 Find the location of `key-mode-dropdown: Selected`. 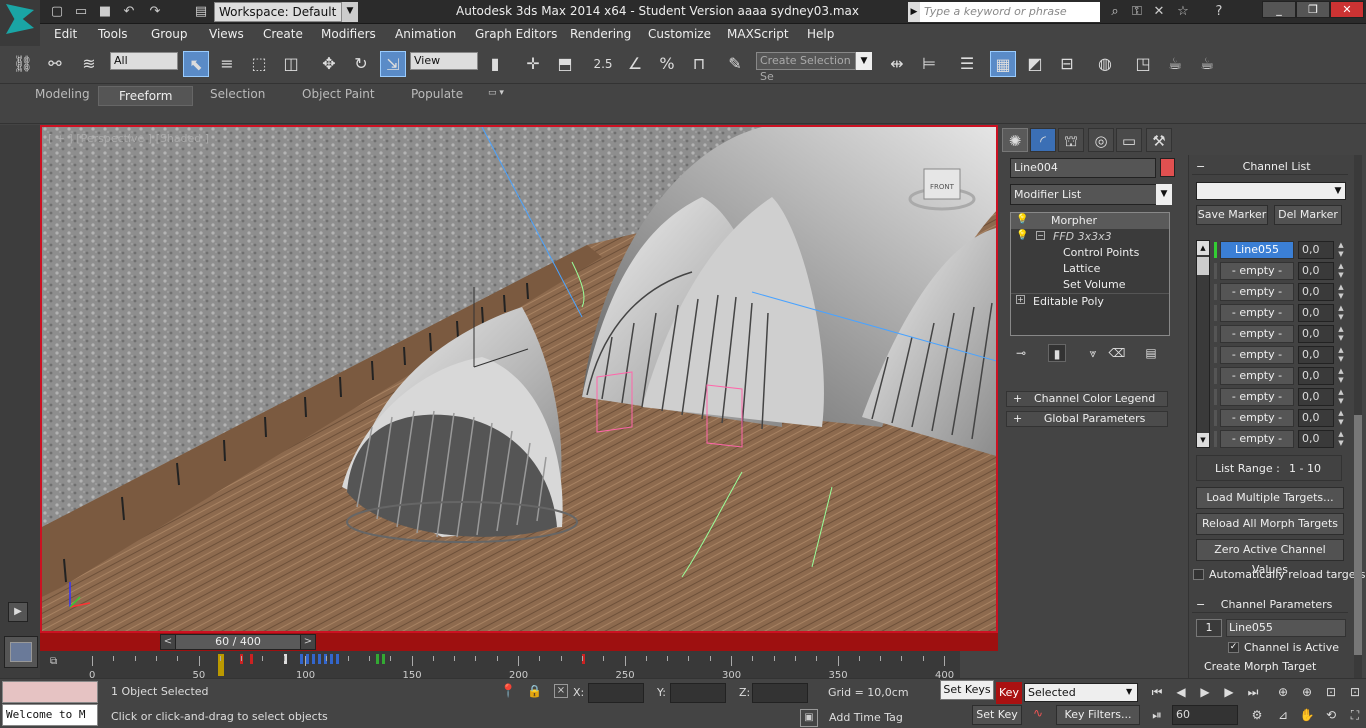

key-mode-dropdown: Selected is located at coordinates (1081, 692).